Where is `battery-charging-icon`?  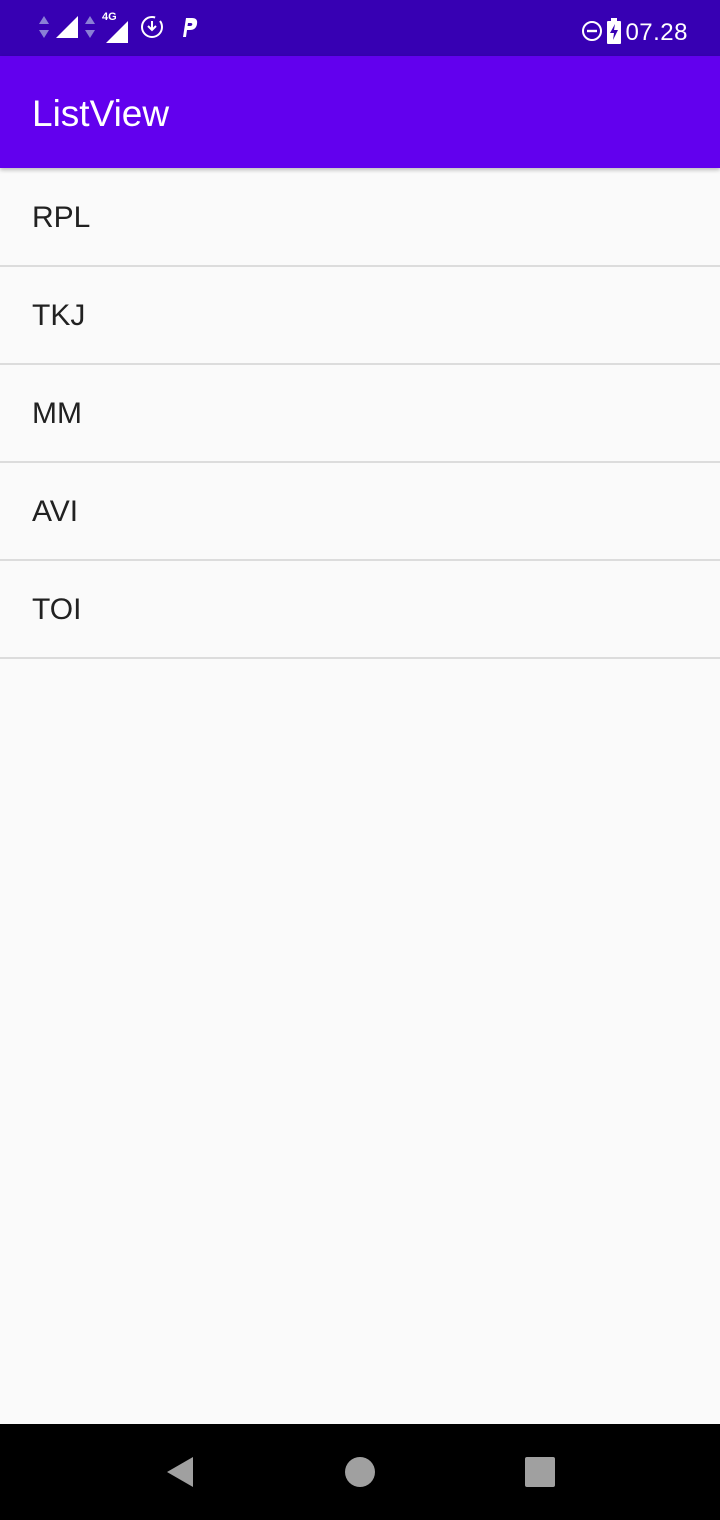
battery-charging-icon is located at coordinates (614, 33).